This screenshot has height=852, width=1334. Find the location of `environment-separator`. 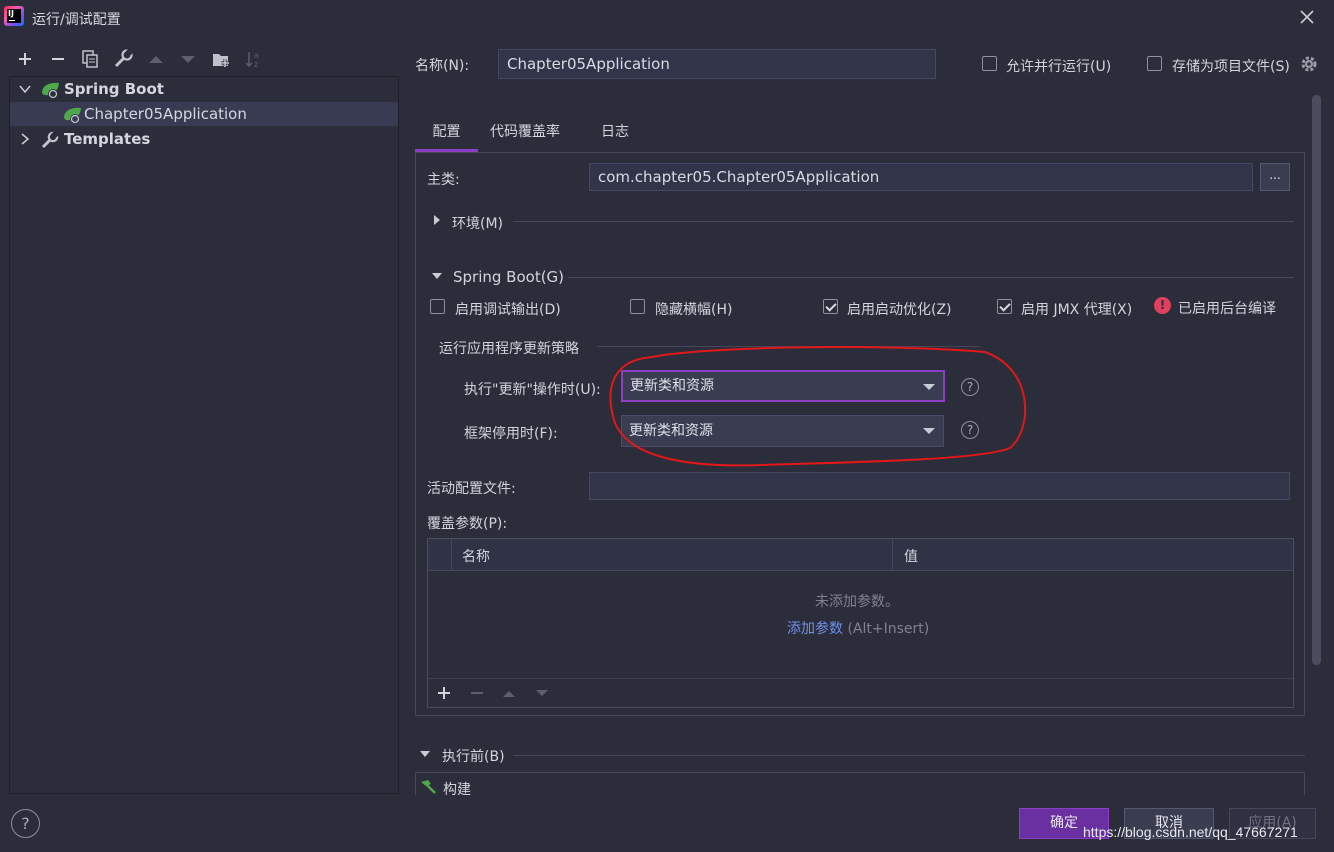

environment-separator is located at coordinates (903, 221).